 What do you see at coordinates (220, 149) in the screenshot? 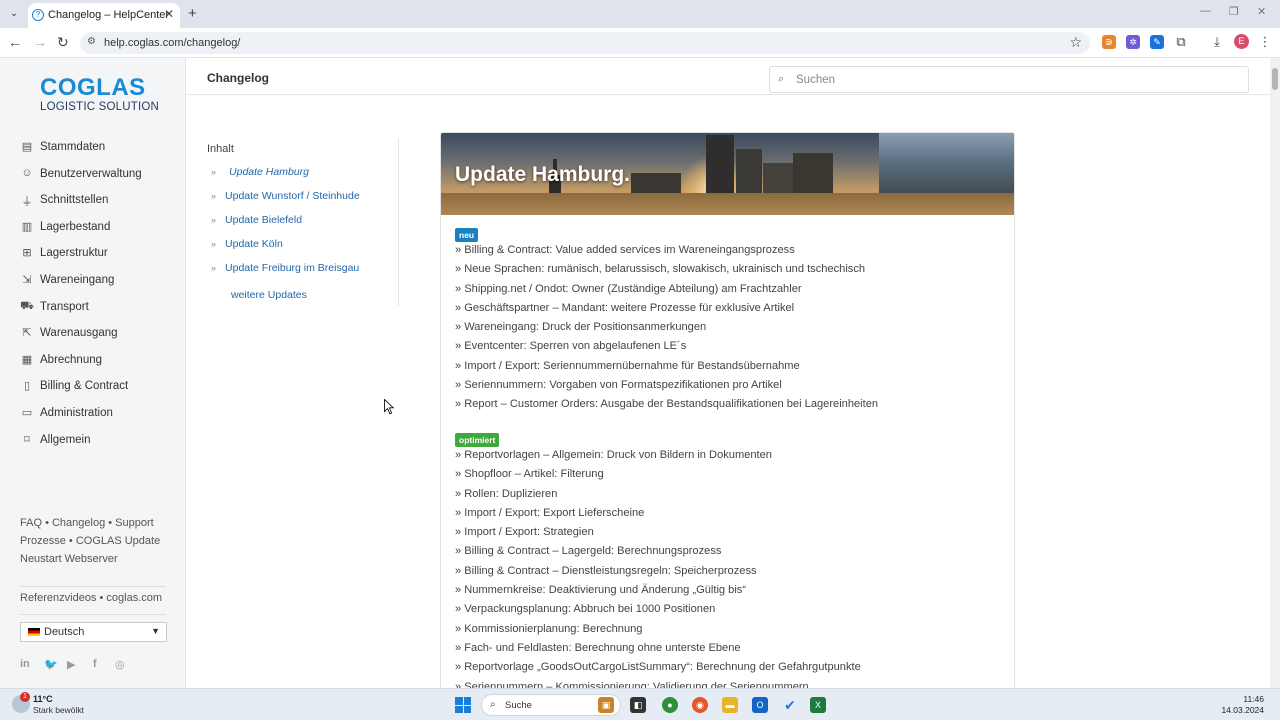
I see `toc-title: Inhalt` at bounding box center [220, 149].